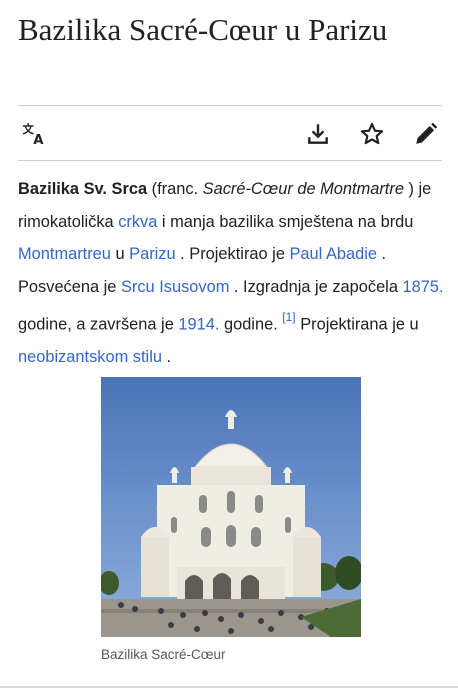 The height and width of the screenshot is (690, 458). What do you see at coordinates (198, 325) in the screenshot?
I see `link-1914: 1914.` at bounding box center [198, 325].